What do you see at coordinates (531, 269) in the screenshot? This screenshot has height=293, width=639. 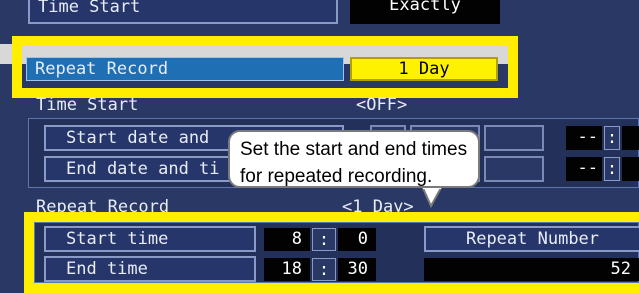 I see `repeat-number-value: 52` at bounding box center [531, 269].